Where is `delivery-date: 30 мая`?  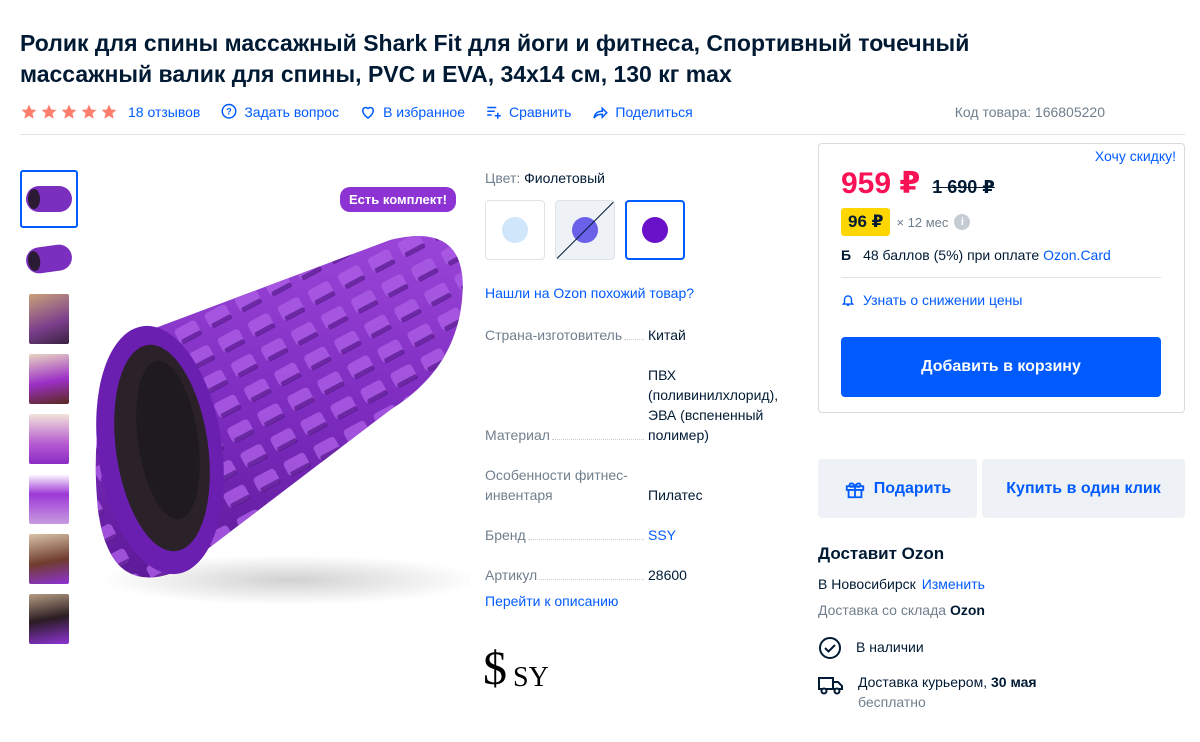 delivery-date: 30 мая is located at coordinates (1013, 682).